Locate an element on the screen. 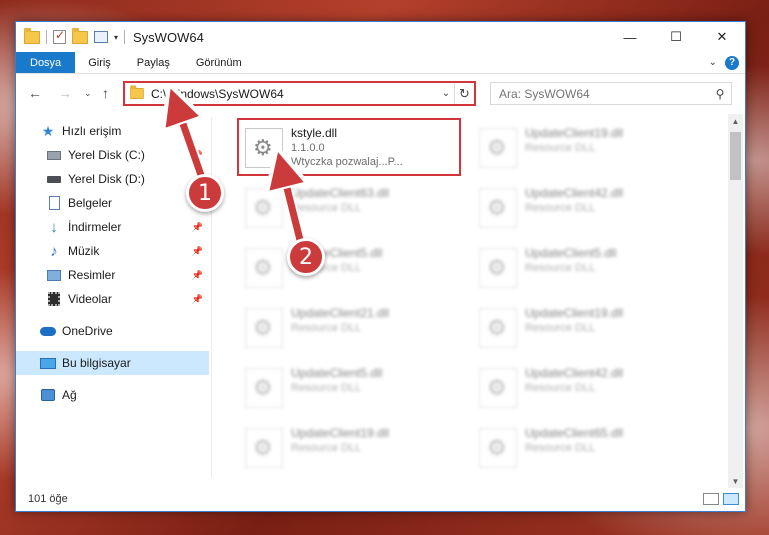 The height and width of the screenshot is (535, 769). file-name: UpdateClient65.dll is located at coordinates (574, 433).